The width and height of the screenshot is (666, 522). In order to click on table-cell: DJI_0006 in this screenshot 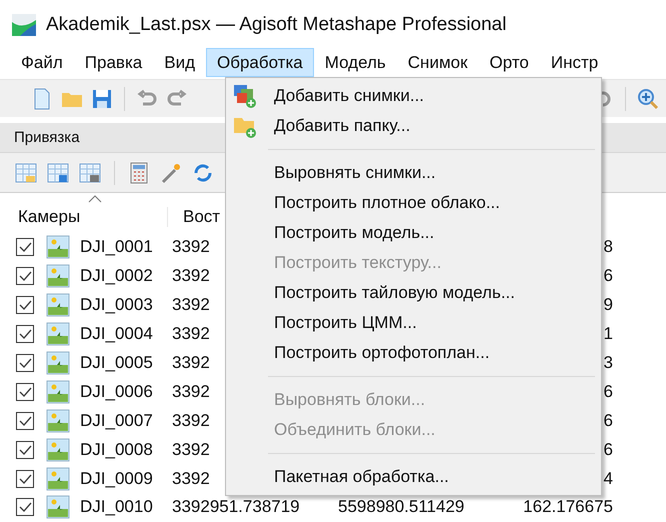, I will do `click(116, 391)`.